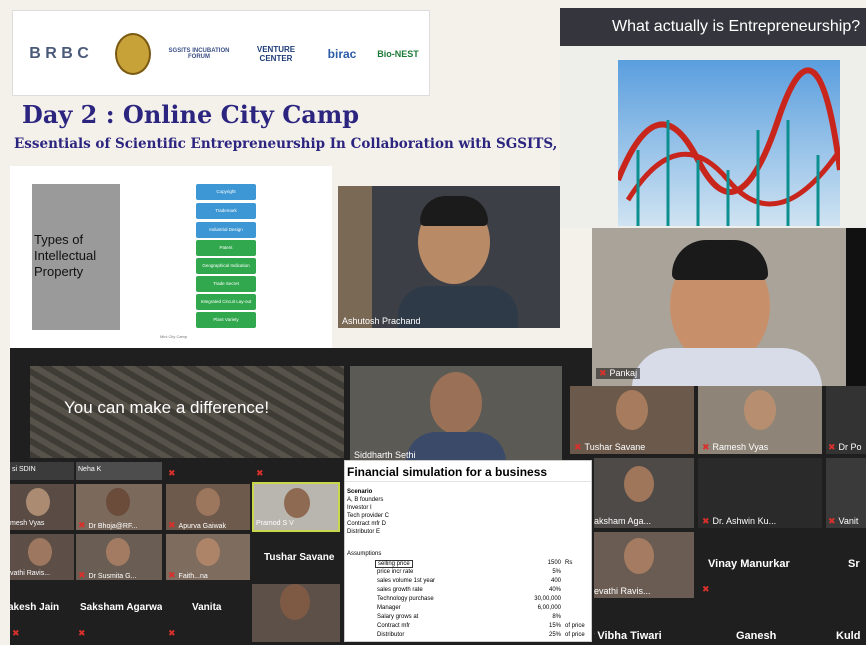 The width and height of the screenshot is (866, 645). I want to click on participant-name: Apurva Gaiwak, so click(202, 526).